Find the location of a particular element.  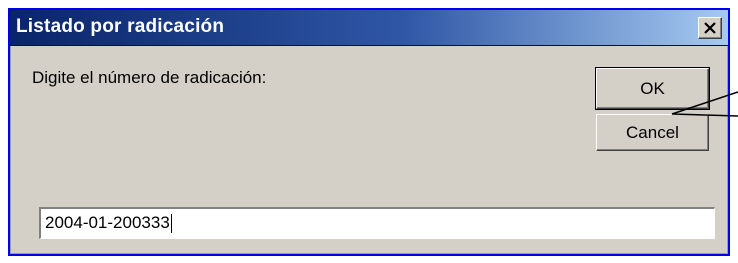

dialog-title: Listado por radicación is located at coordinates (120, 26).